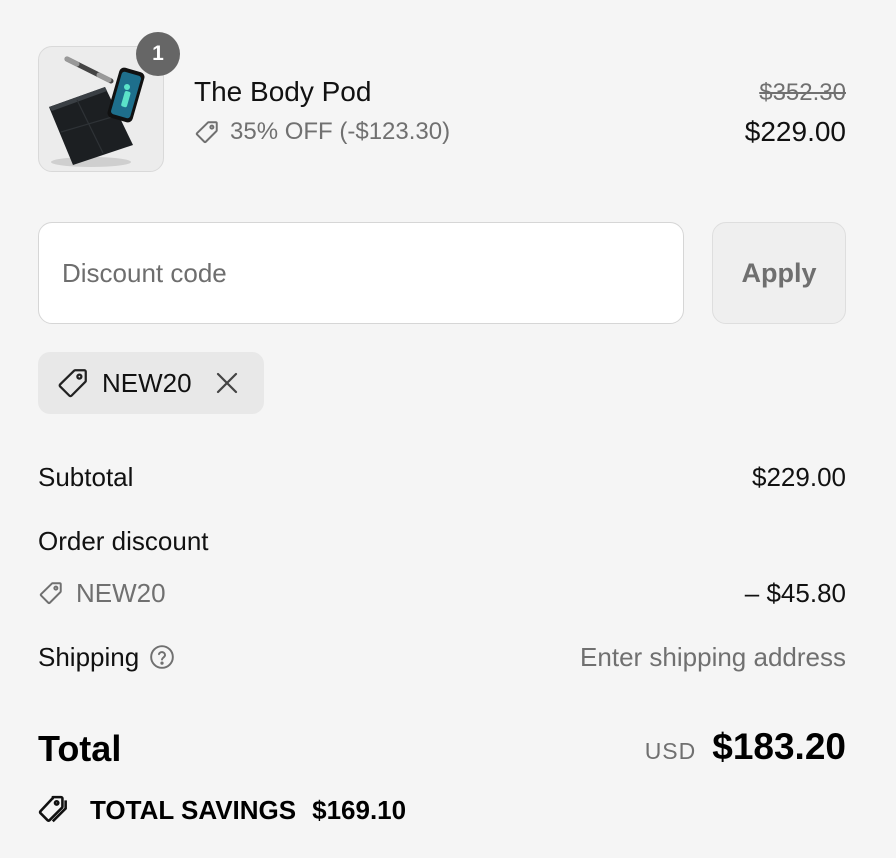 The width and height of the screenshot is (896, 858). Describe the element at coordinates (80, 748) in the screenshot. I see `total-label: Total` at that location.